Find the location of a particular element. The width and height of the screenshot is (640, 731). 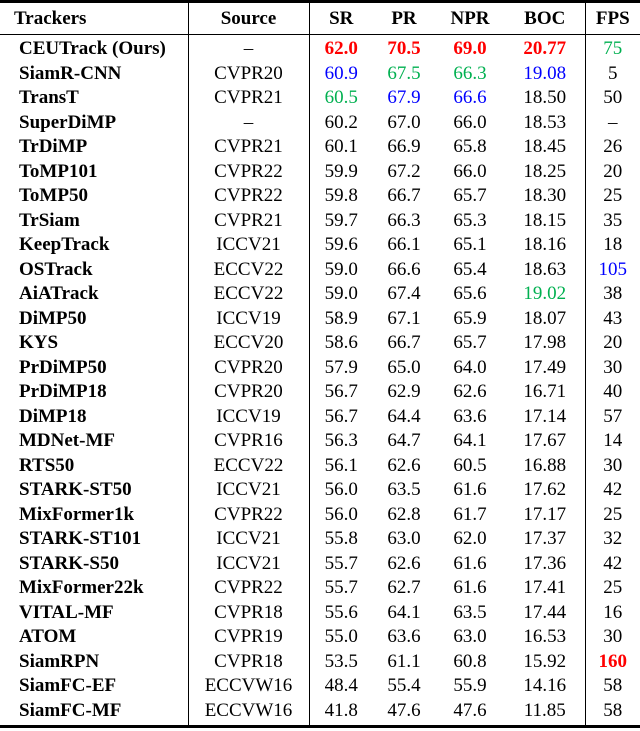

sr-cell: 56.1 is located at coordinates (341, 465).